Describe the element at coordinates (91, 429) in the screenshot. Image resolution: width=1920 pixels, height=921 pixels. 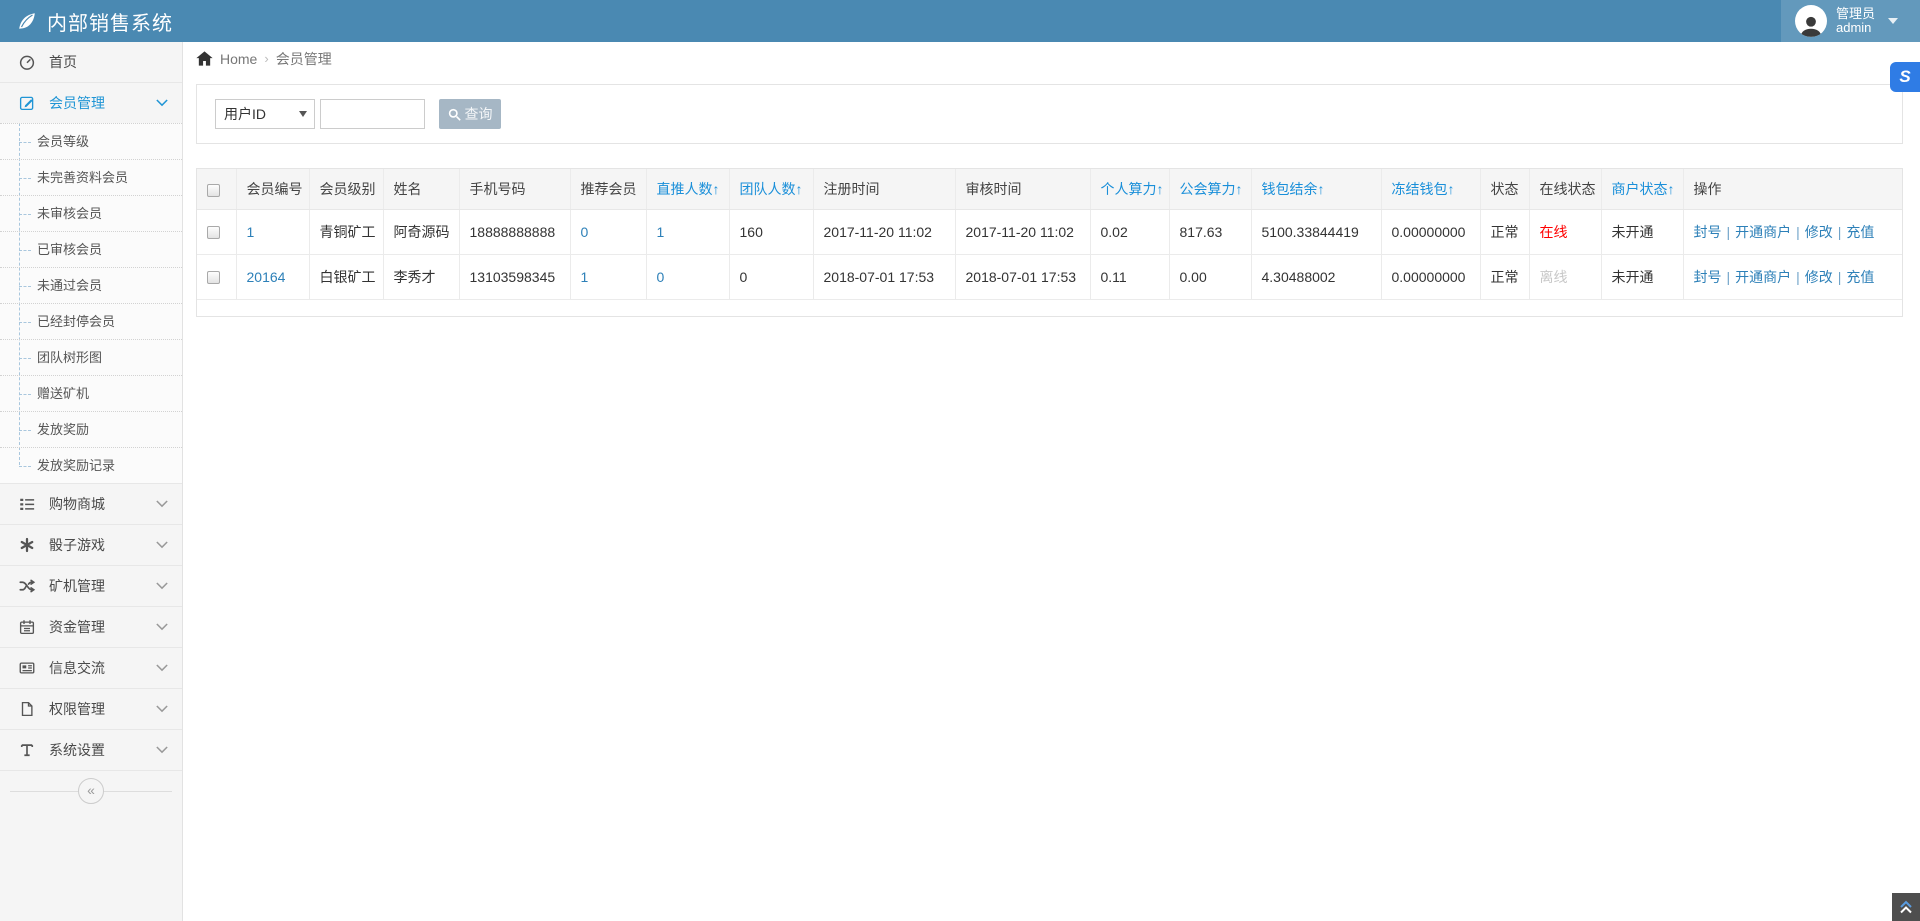
I see `sidebar-subitem-grant-reward: 发放奖励` at that location.